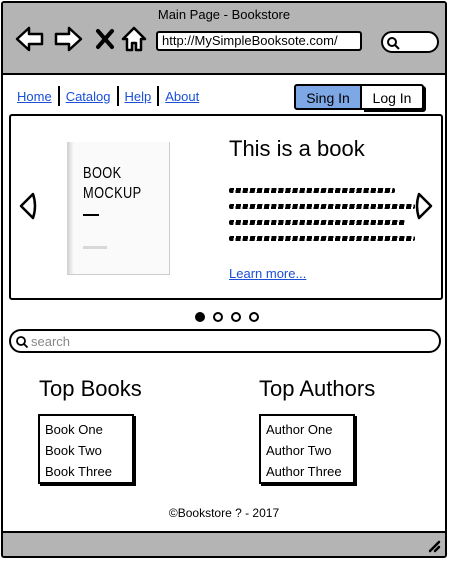 Image resolution: width=450 pixels, height=561 pixels. Describe the element at coordinates (138, 96) in the screenshot. I see `menu-item-help: Help` at that location.